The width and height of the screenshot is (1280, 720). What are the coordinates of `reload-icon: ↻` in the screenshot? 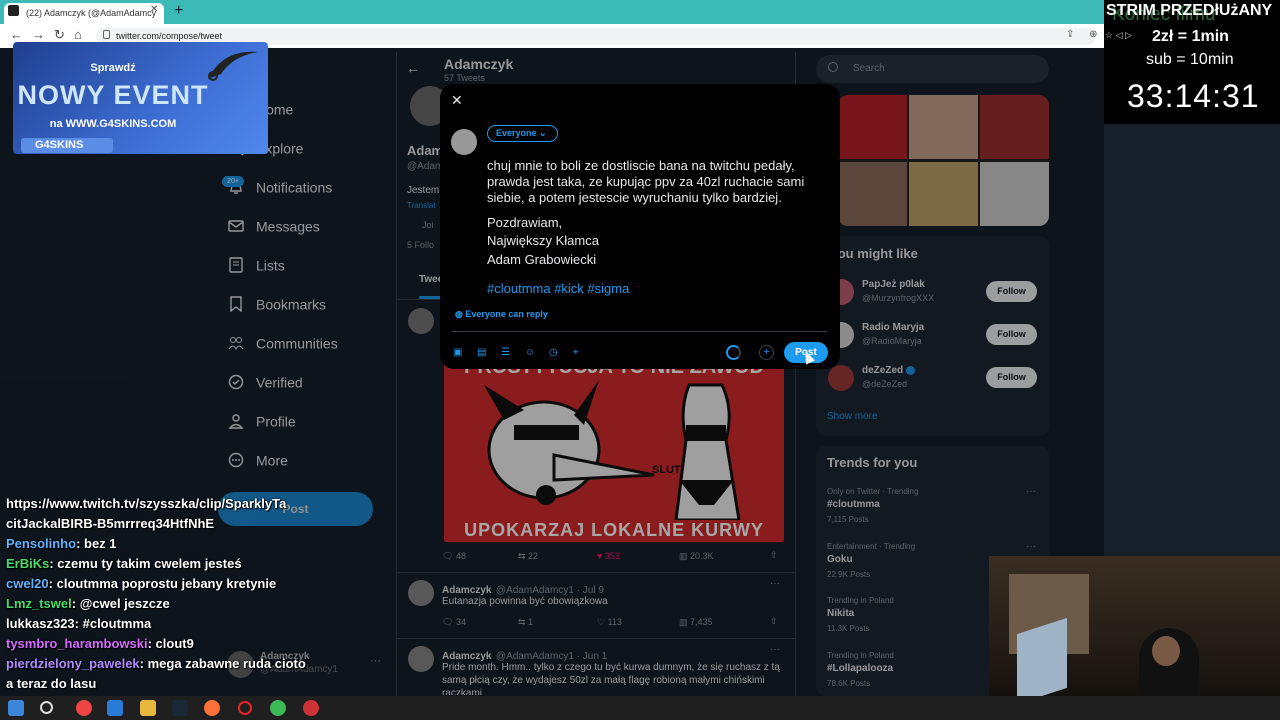 It's located at (59, 35).